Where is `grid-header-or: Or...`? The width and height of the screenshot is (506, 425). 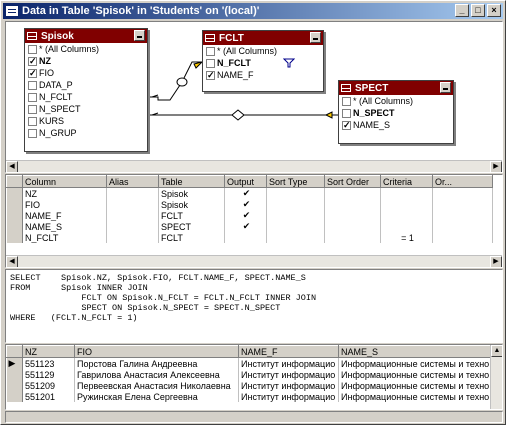 grid-header-or: Or... is located at coordinates (462, 181).